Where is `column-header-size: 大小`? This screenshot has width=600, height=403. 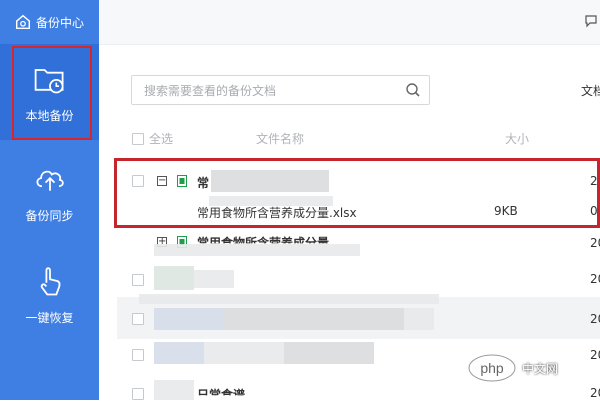 column-header-size: 大小 is located at coordinates (517, 139).